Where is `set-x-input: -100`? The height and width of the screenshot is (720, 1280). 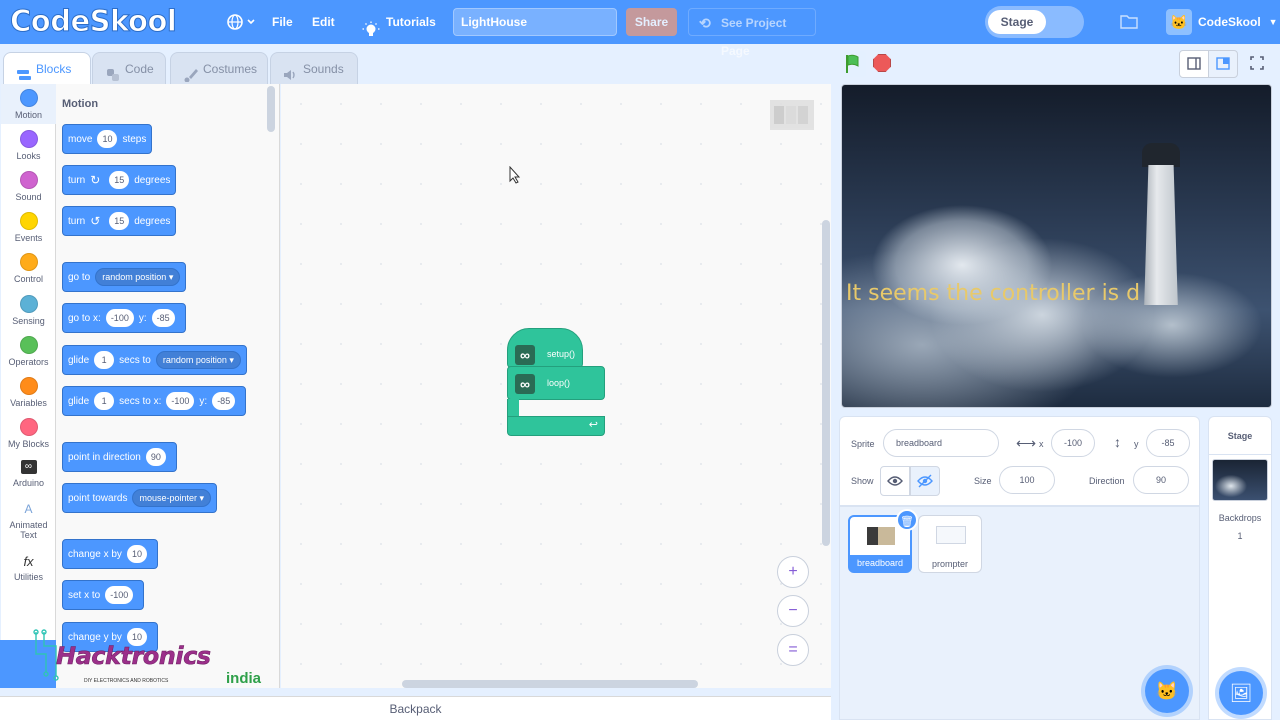
set-x-input: -100 is located at coordinates (119, 595).